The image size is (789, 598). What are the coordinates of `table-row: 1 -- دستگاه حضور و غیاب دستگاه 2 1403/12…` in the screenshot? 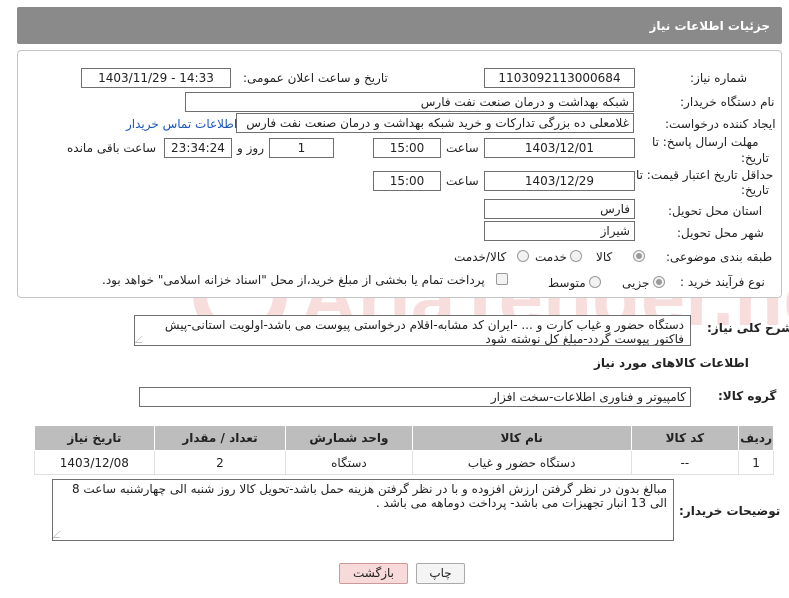 It's located at (404, 462).